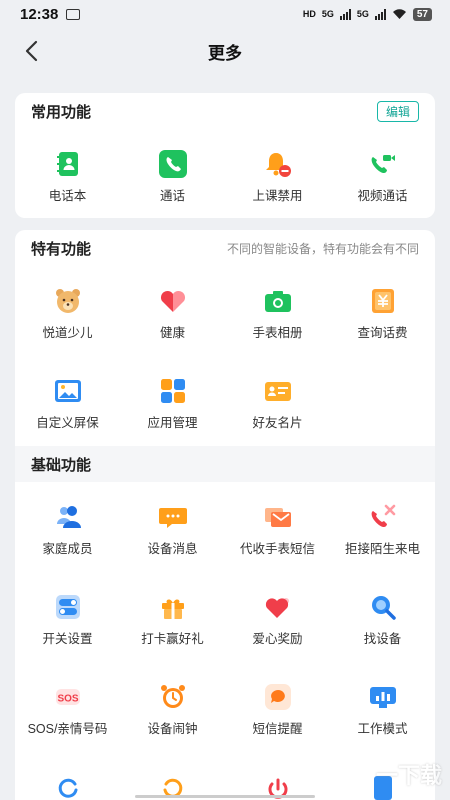  Describe the element at coordinates (382, 549) in the screenshot. I see `grid-item-label: 拒接陌生来电` at that location.